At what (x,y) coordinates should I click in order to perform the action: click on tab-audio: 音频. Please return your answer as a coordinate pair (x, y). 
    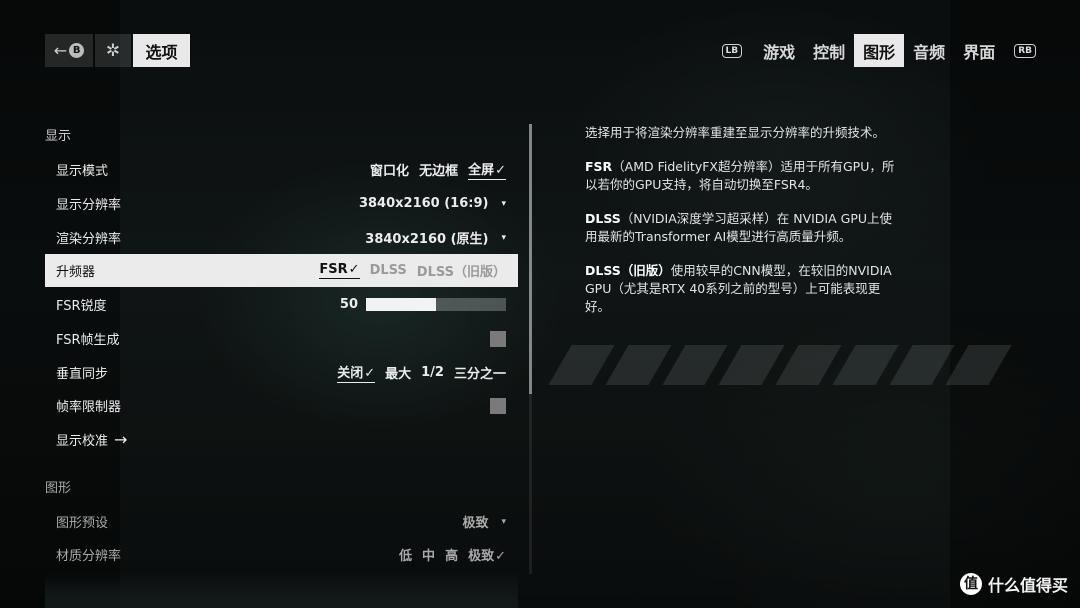
    Looking at the image, I should click on (929, 50).